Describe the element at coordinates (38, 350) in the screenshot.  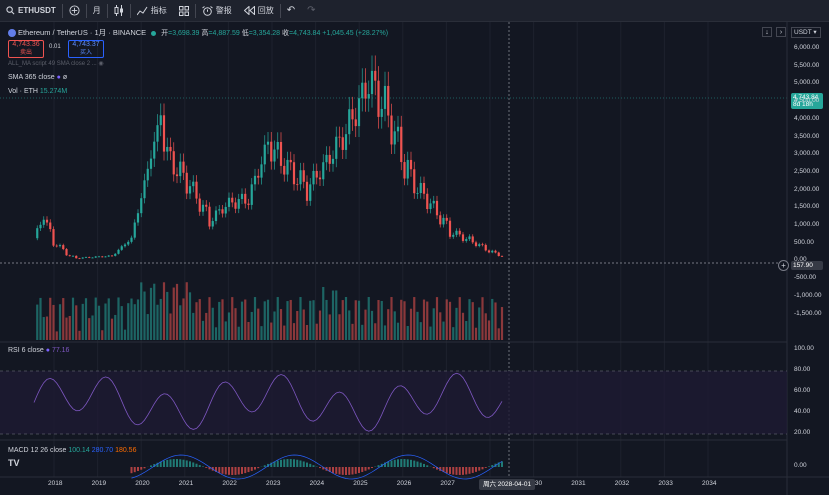
I see `rsi-legend: RSI 6 close ● 77.16` at that location.